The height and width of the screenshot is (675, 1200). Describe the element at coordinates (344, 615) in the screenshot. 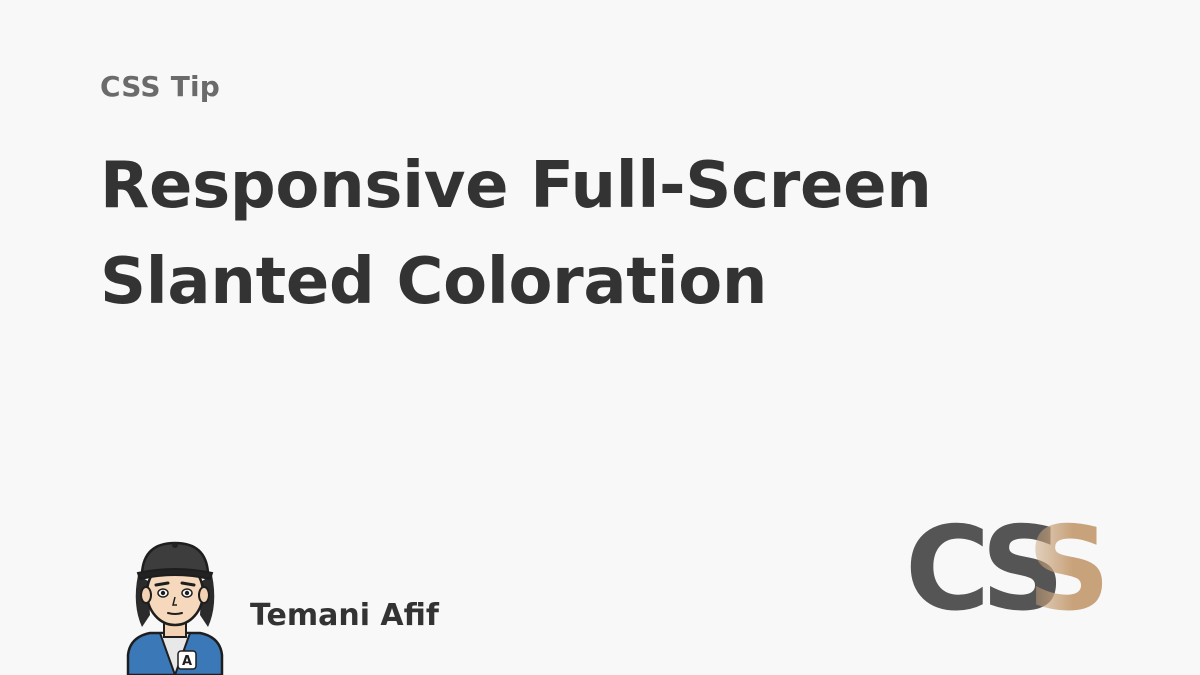

I see `author-name: Temani Afif` at that location.